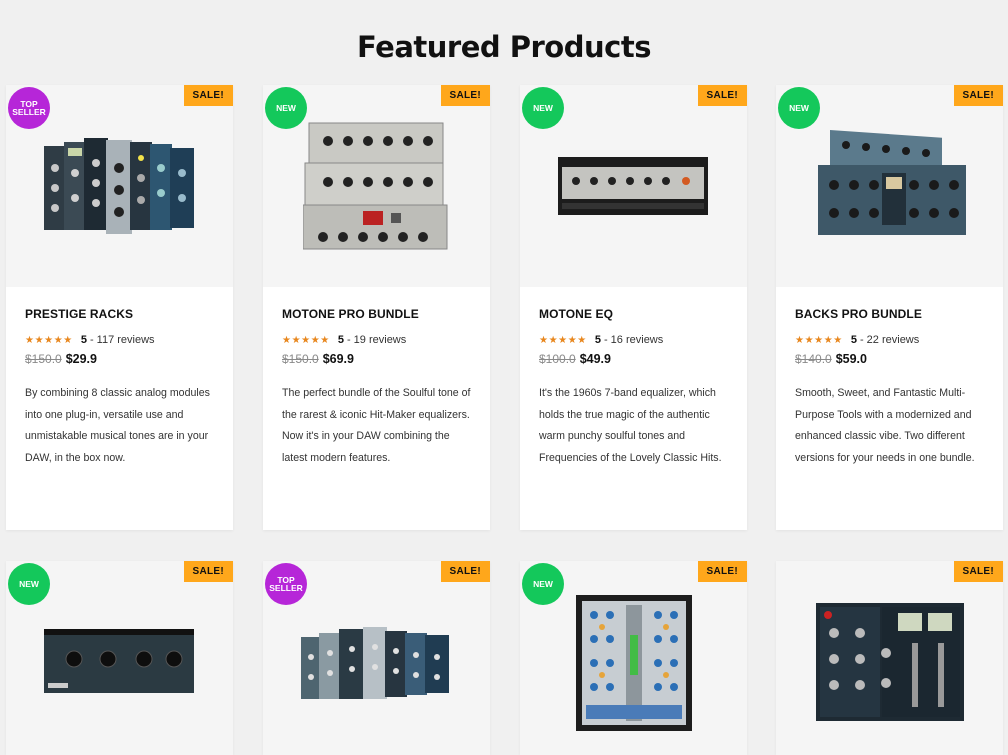  I want to click on product-card: SALE! TOP SELLER, so click(376, 658).